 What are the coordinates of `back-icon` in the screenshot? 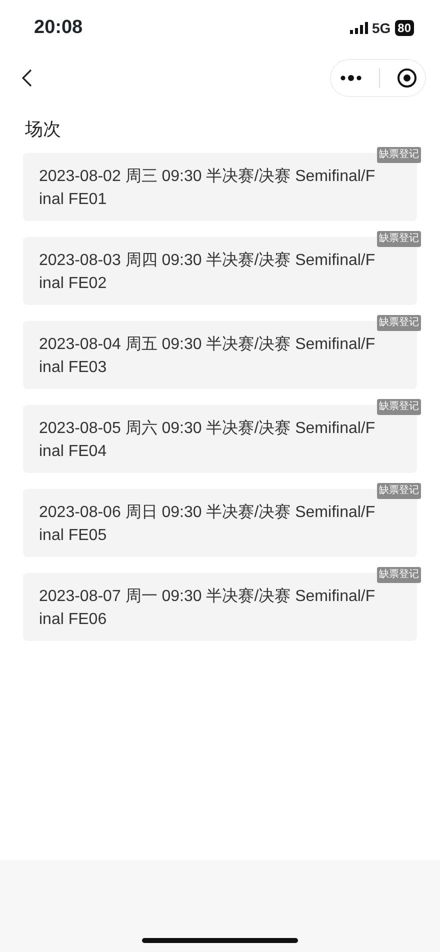 It's located at (27, 78).